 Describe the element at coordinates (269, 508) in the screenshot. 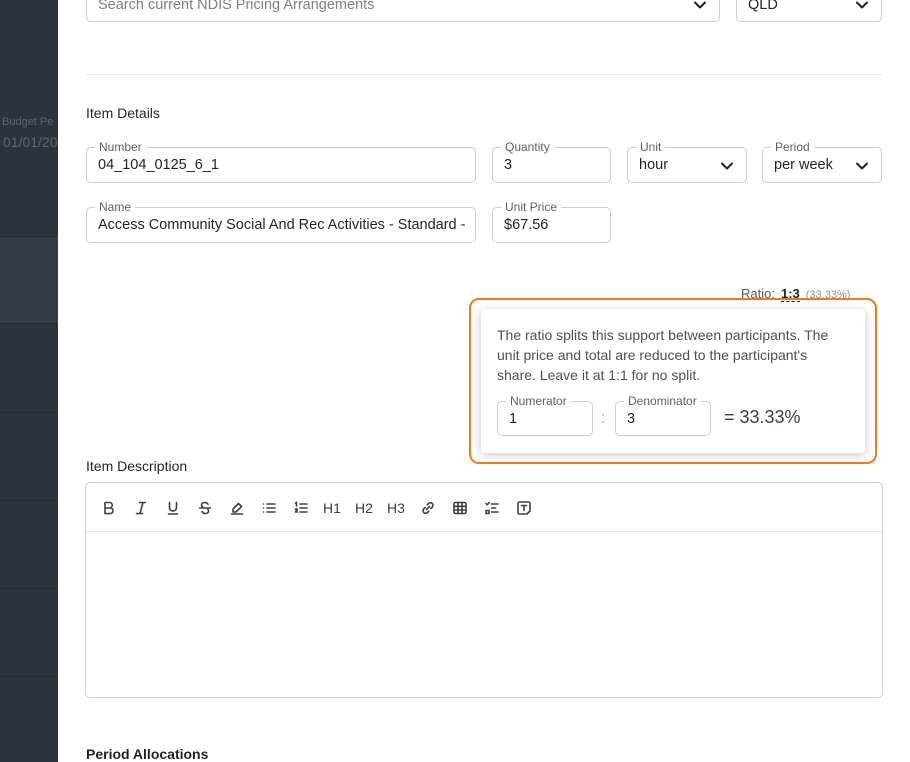

I see `bullet-list-icon` at that location.